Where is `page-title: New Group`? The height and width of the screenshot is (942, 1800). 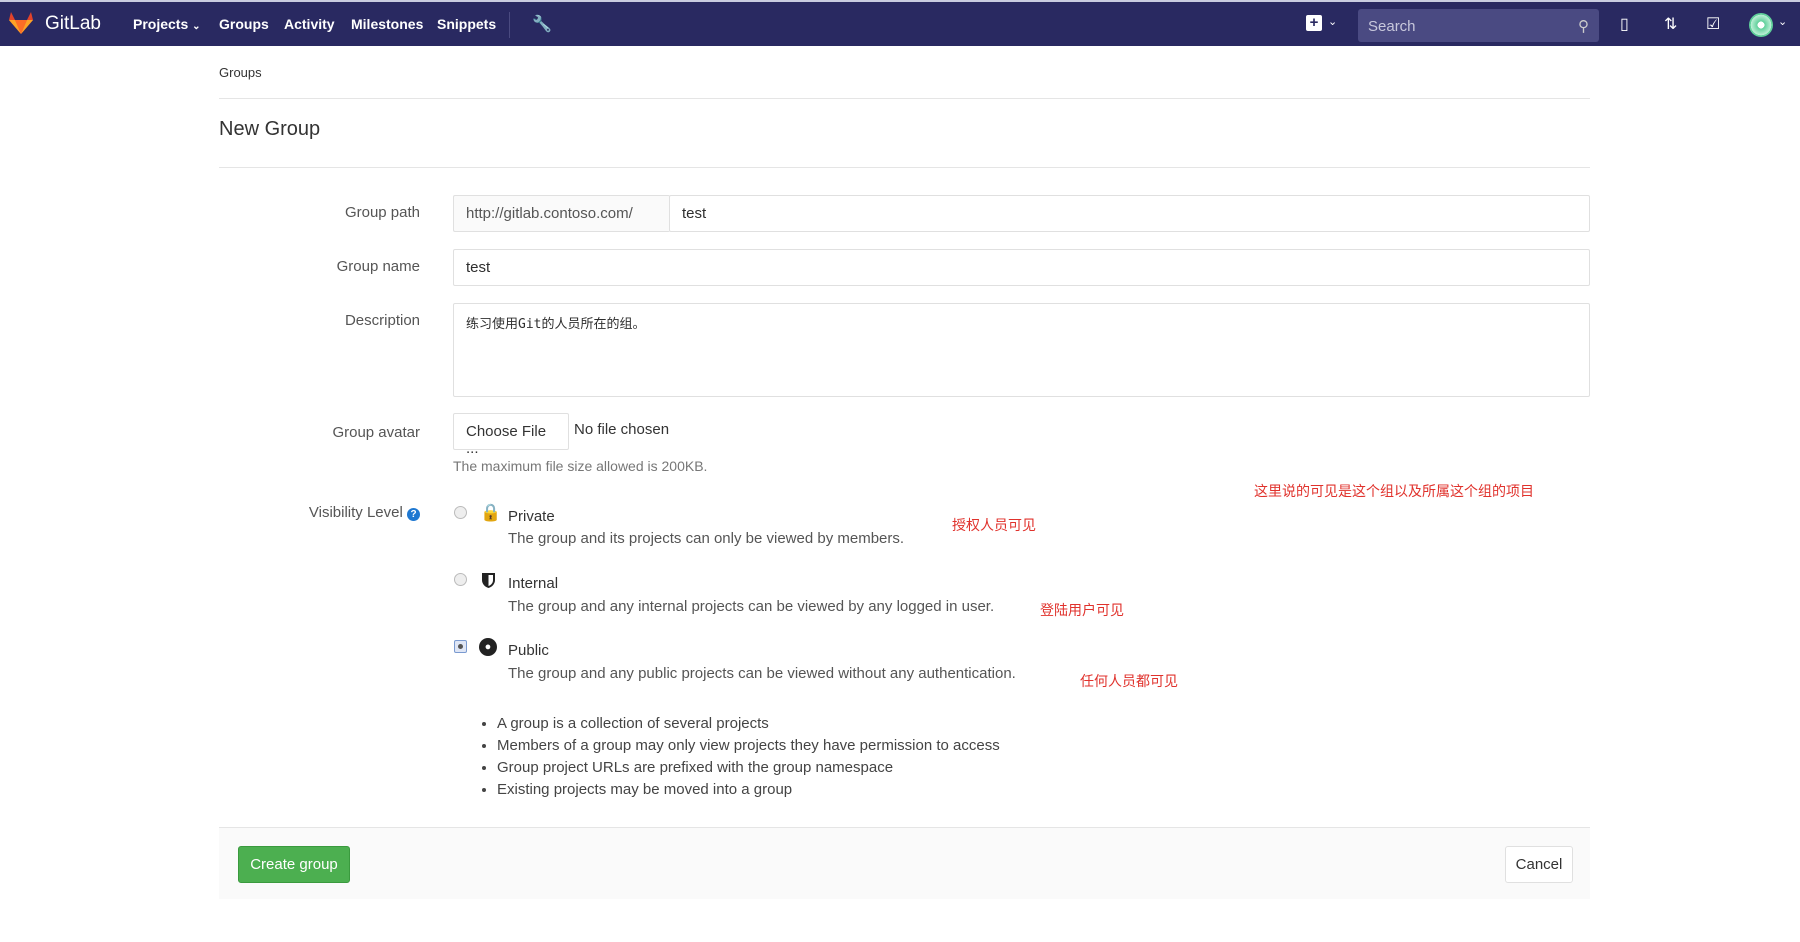
page-title: New Group is located at coordinates (270, 129).